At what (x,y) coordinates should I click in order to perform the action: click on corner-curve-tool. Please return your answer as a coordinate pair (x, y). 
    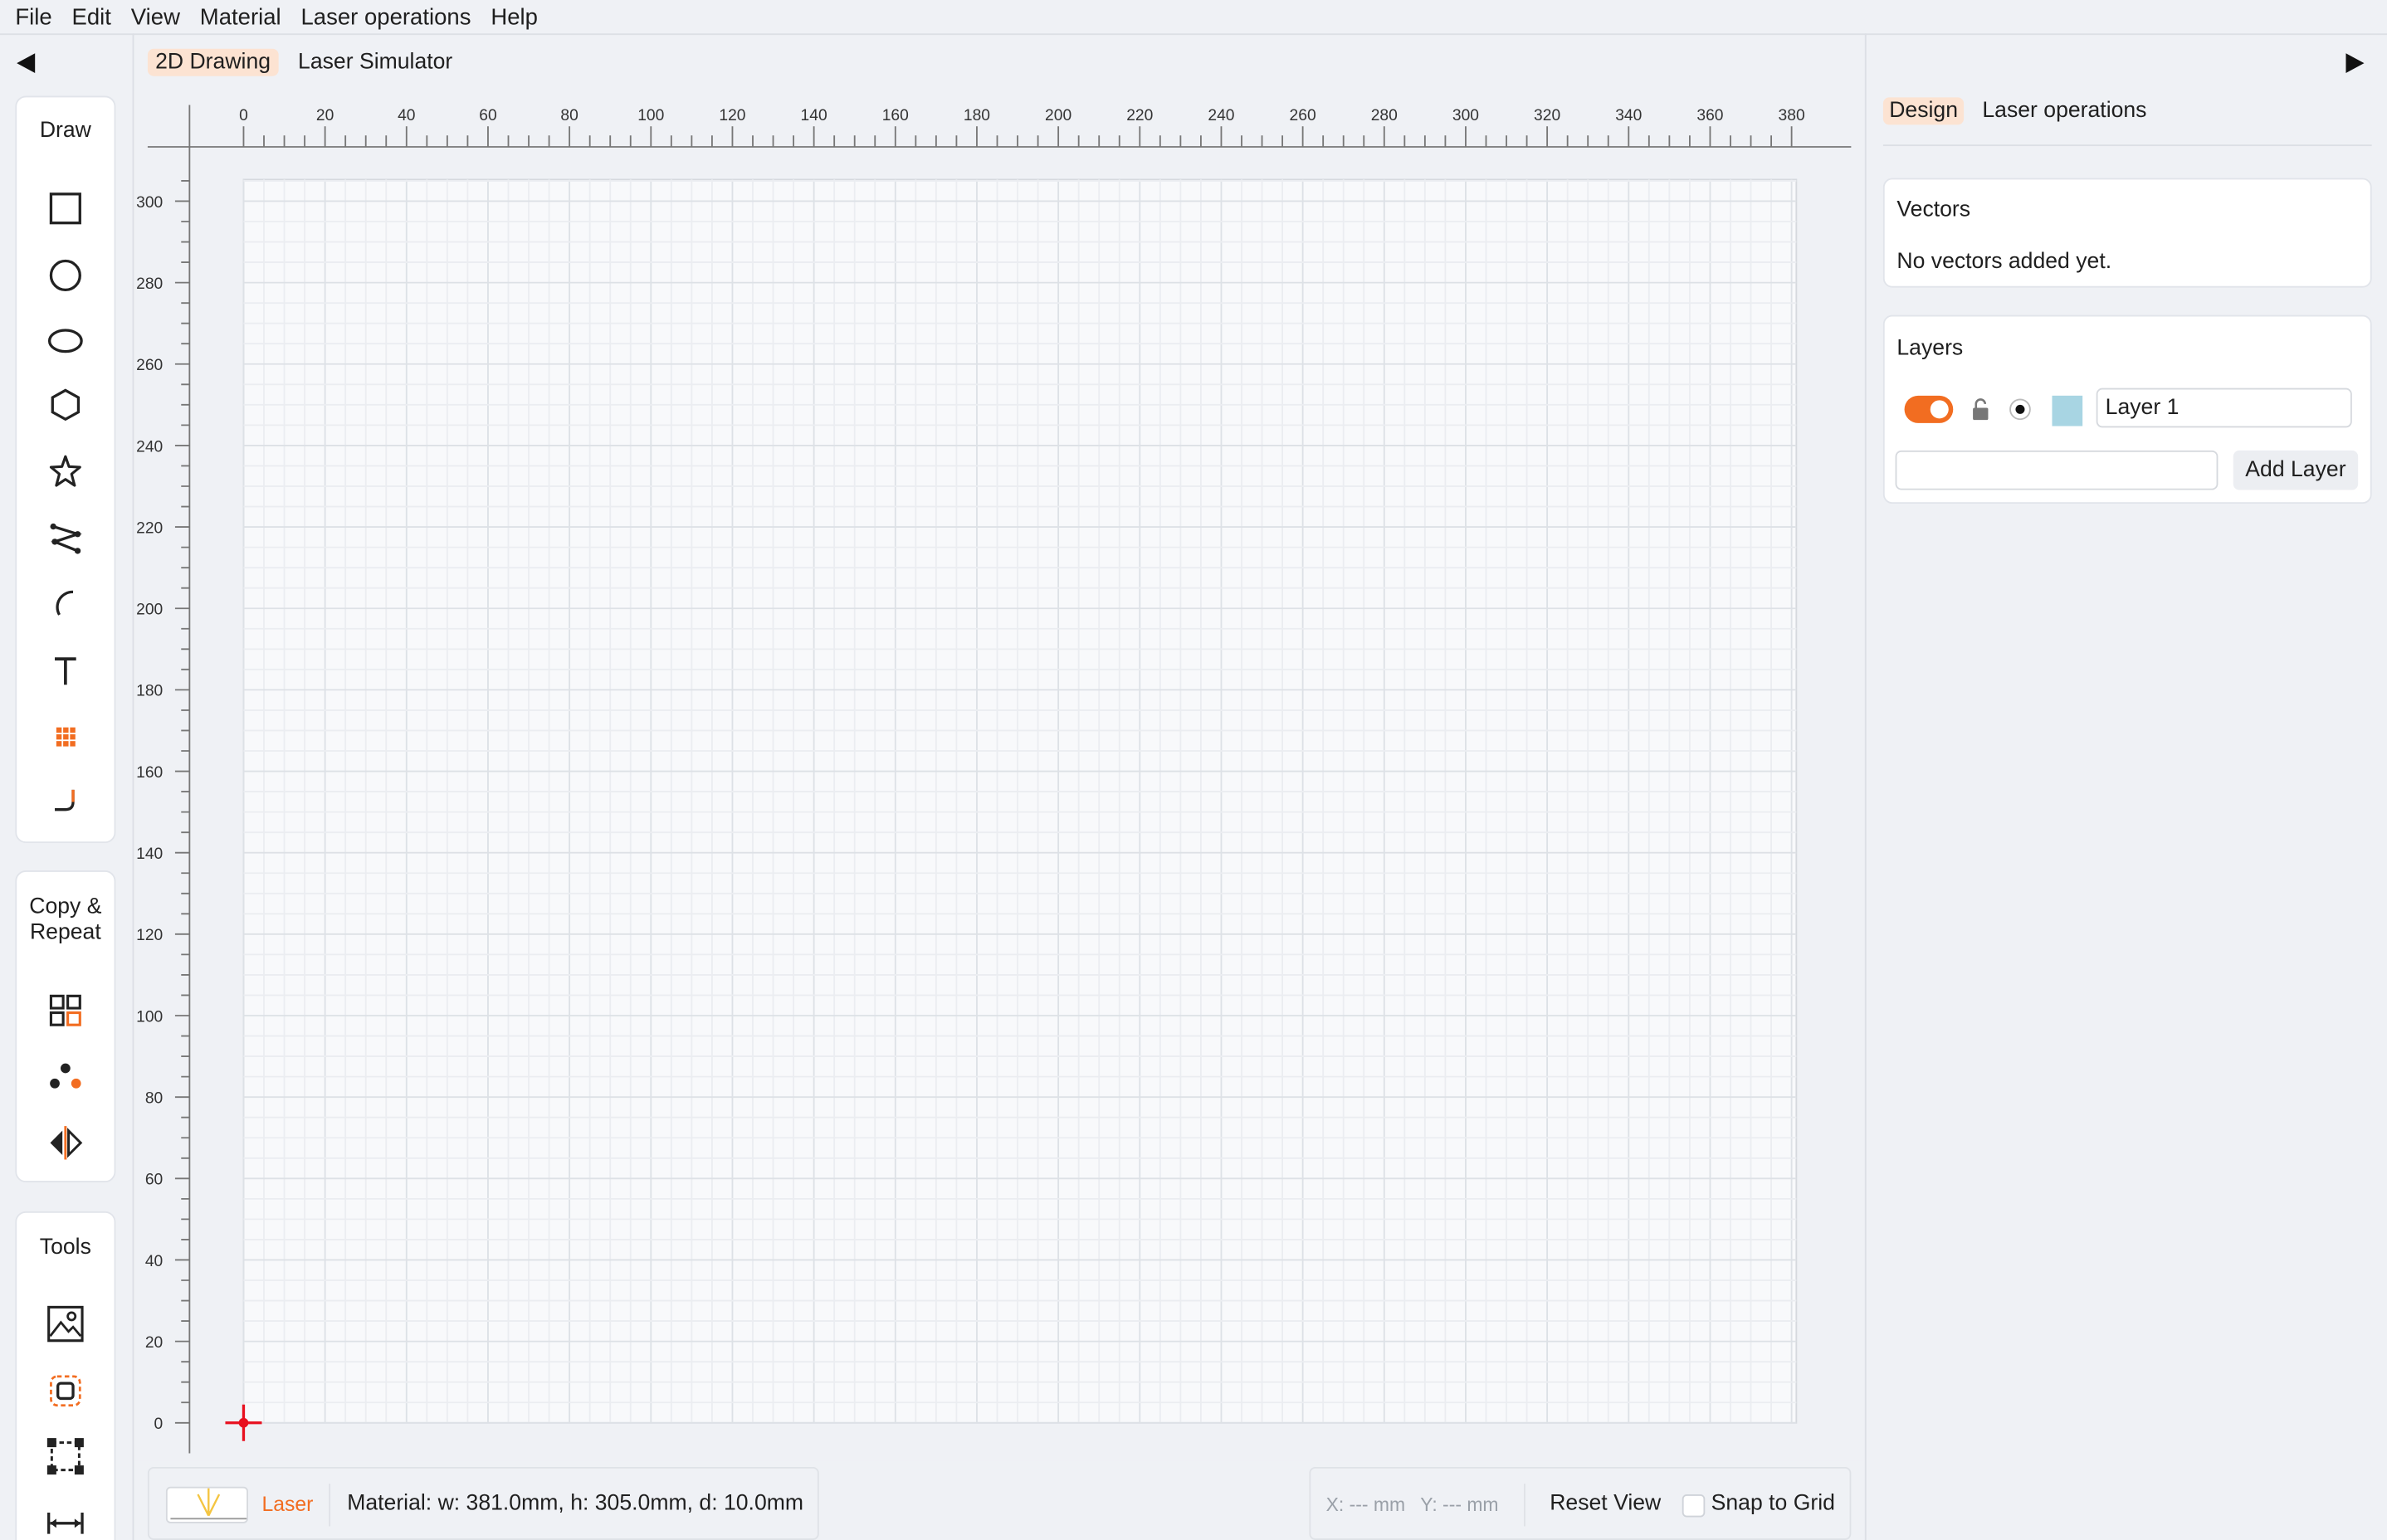
    Looking at the image, I should click on (66, 801).